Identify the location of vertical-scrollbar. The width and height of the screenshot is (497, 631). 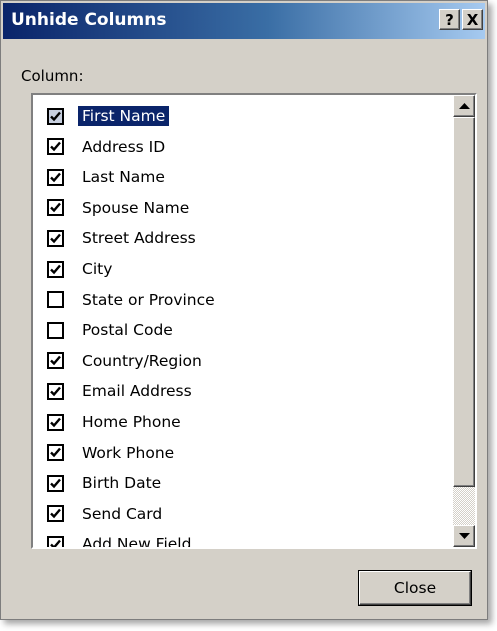
(464, 321).